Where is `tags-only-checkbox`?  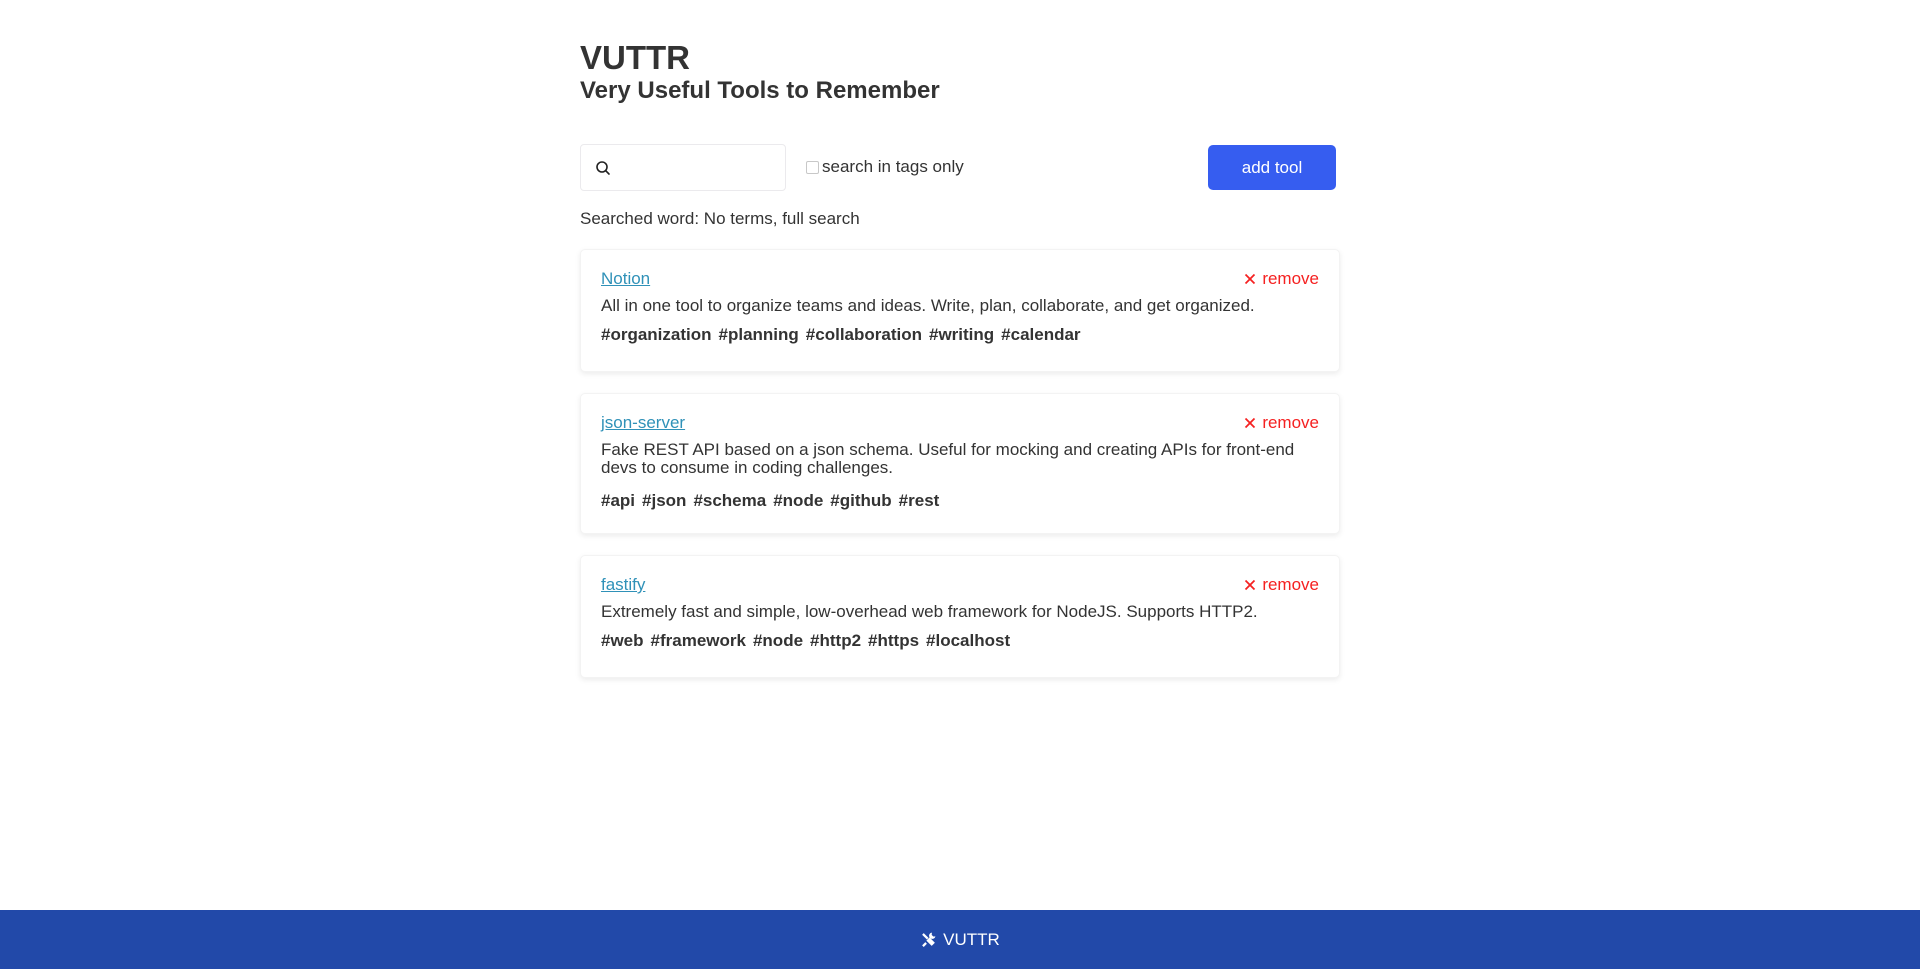
tags-only-checkbox is located at coordinates (812, 167).